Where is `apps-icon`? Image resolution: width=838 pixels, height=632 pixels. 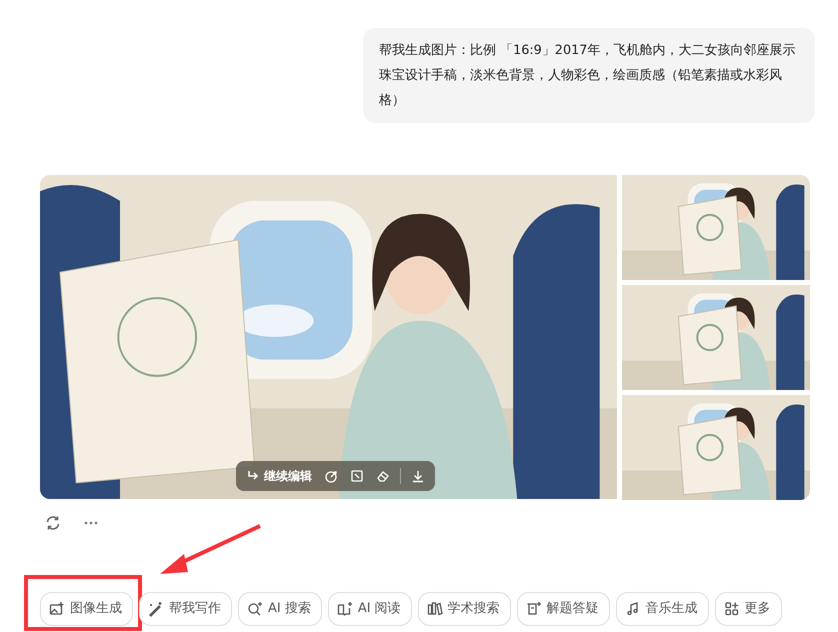 apps-icon is located at coordinates (732, 609).